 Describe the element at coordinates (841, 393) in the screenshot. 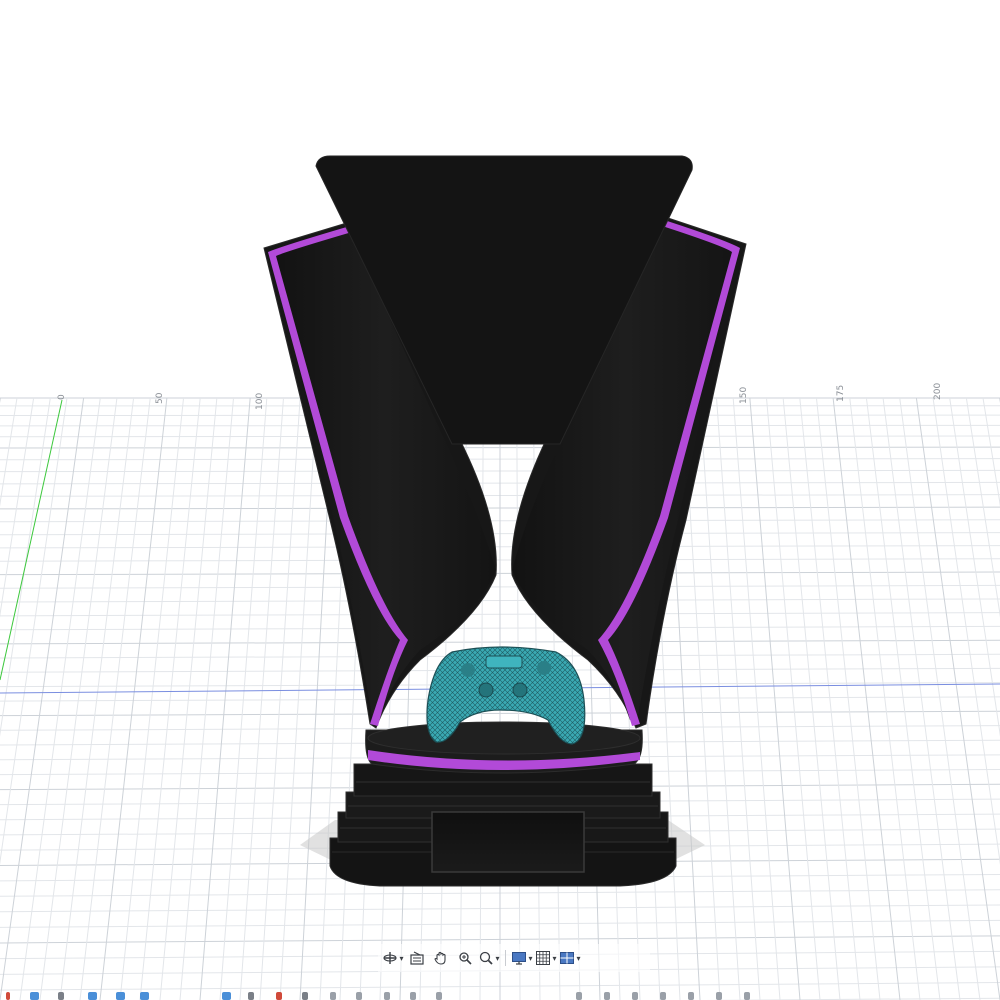

I see `ruler-label: 175` at that location.